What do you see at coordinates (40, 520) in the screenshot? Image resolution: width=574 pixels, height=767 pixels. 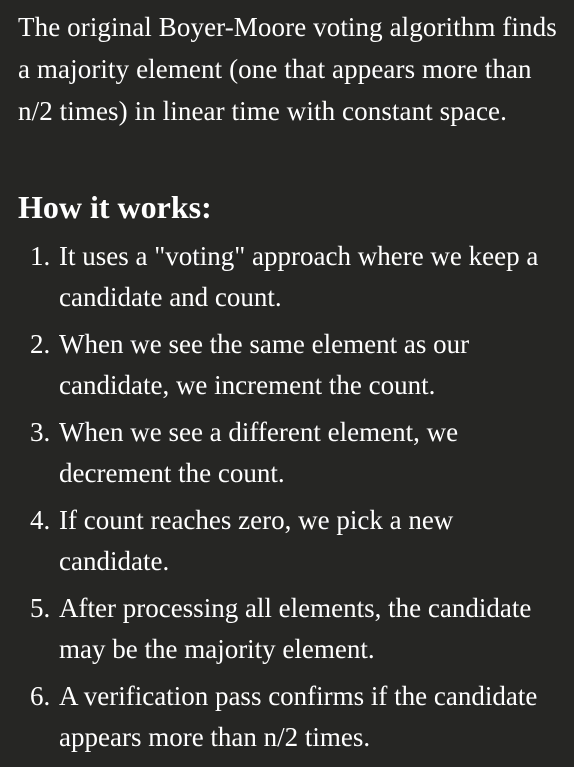 I see `list-item-number: 4.` at bounding box center [40, 520].